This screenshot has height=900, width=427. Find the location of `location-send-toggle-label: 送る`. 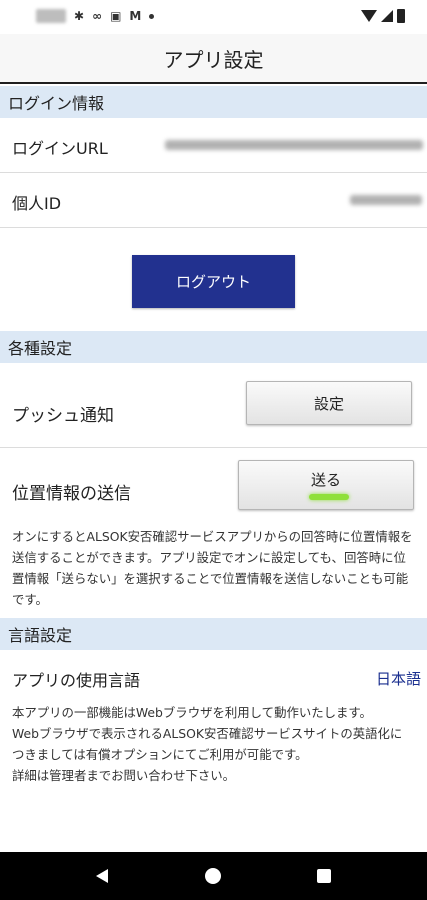

location-send-toggle-label: 送る is located at coordinates (325, 480).